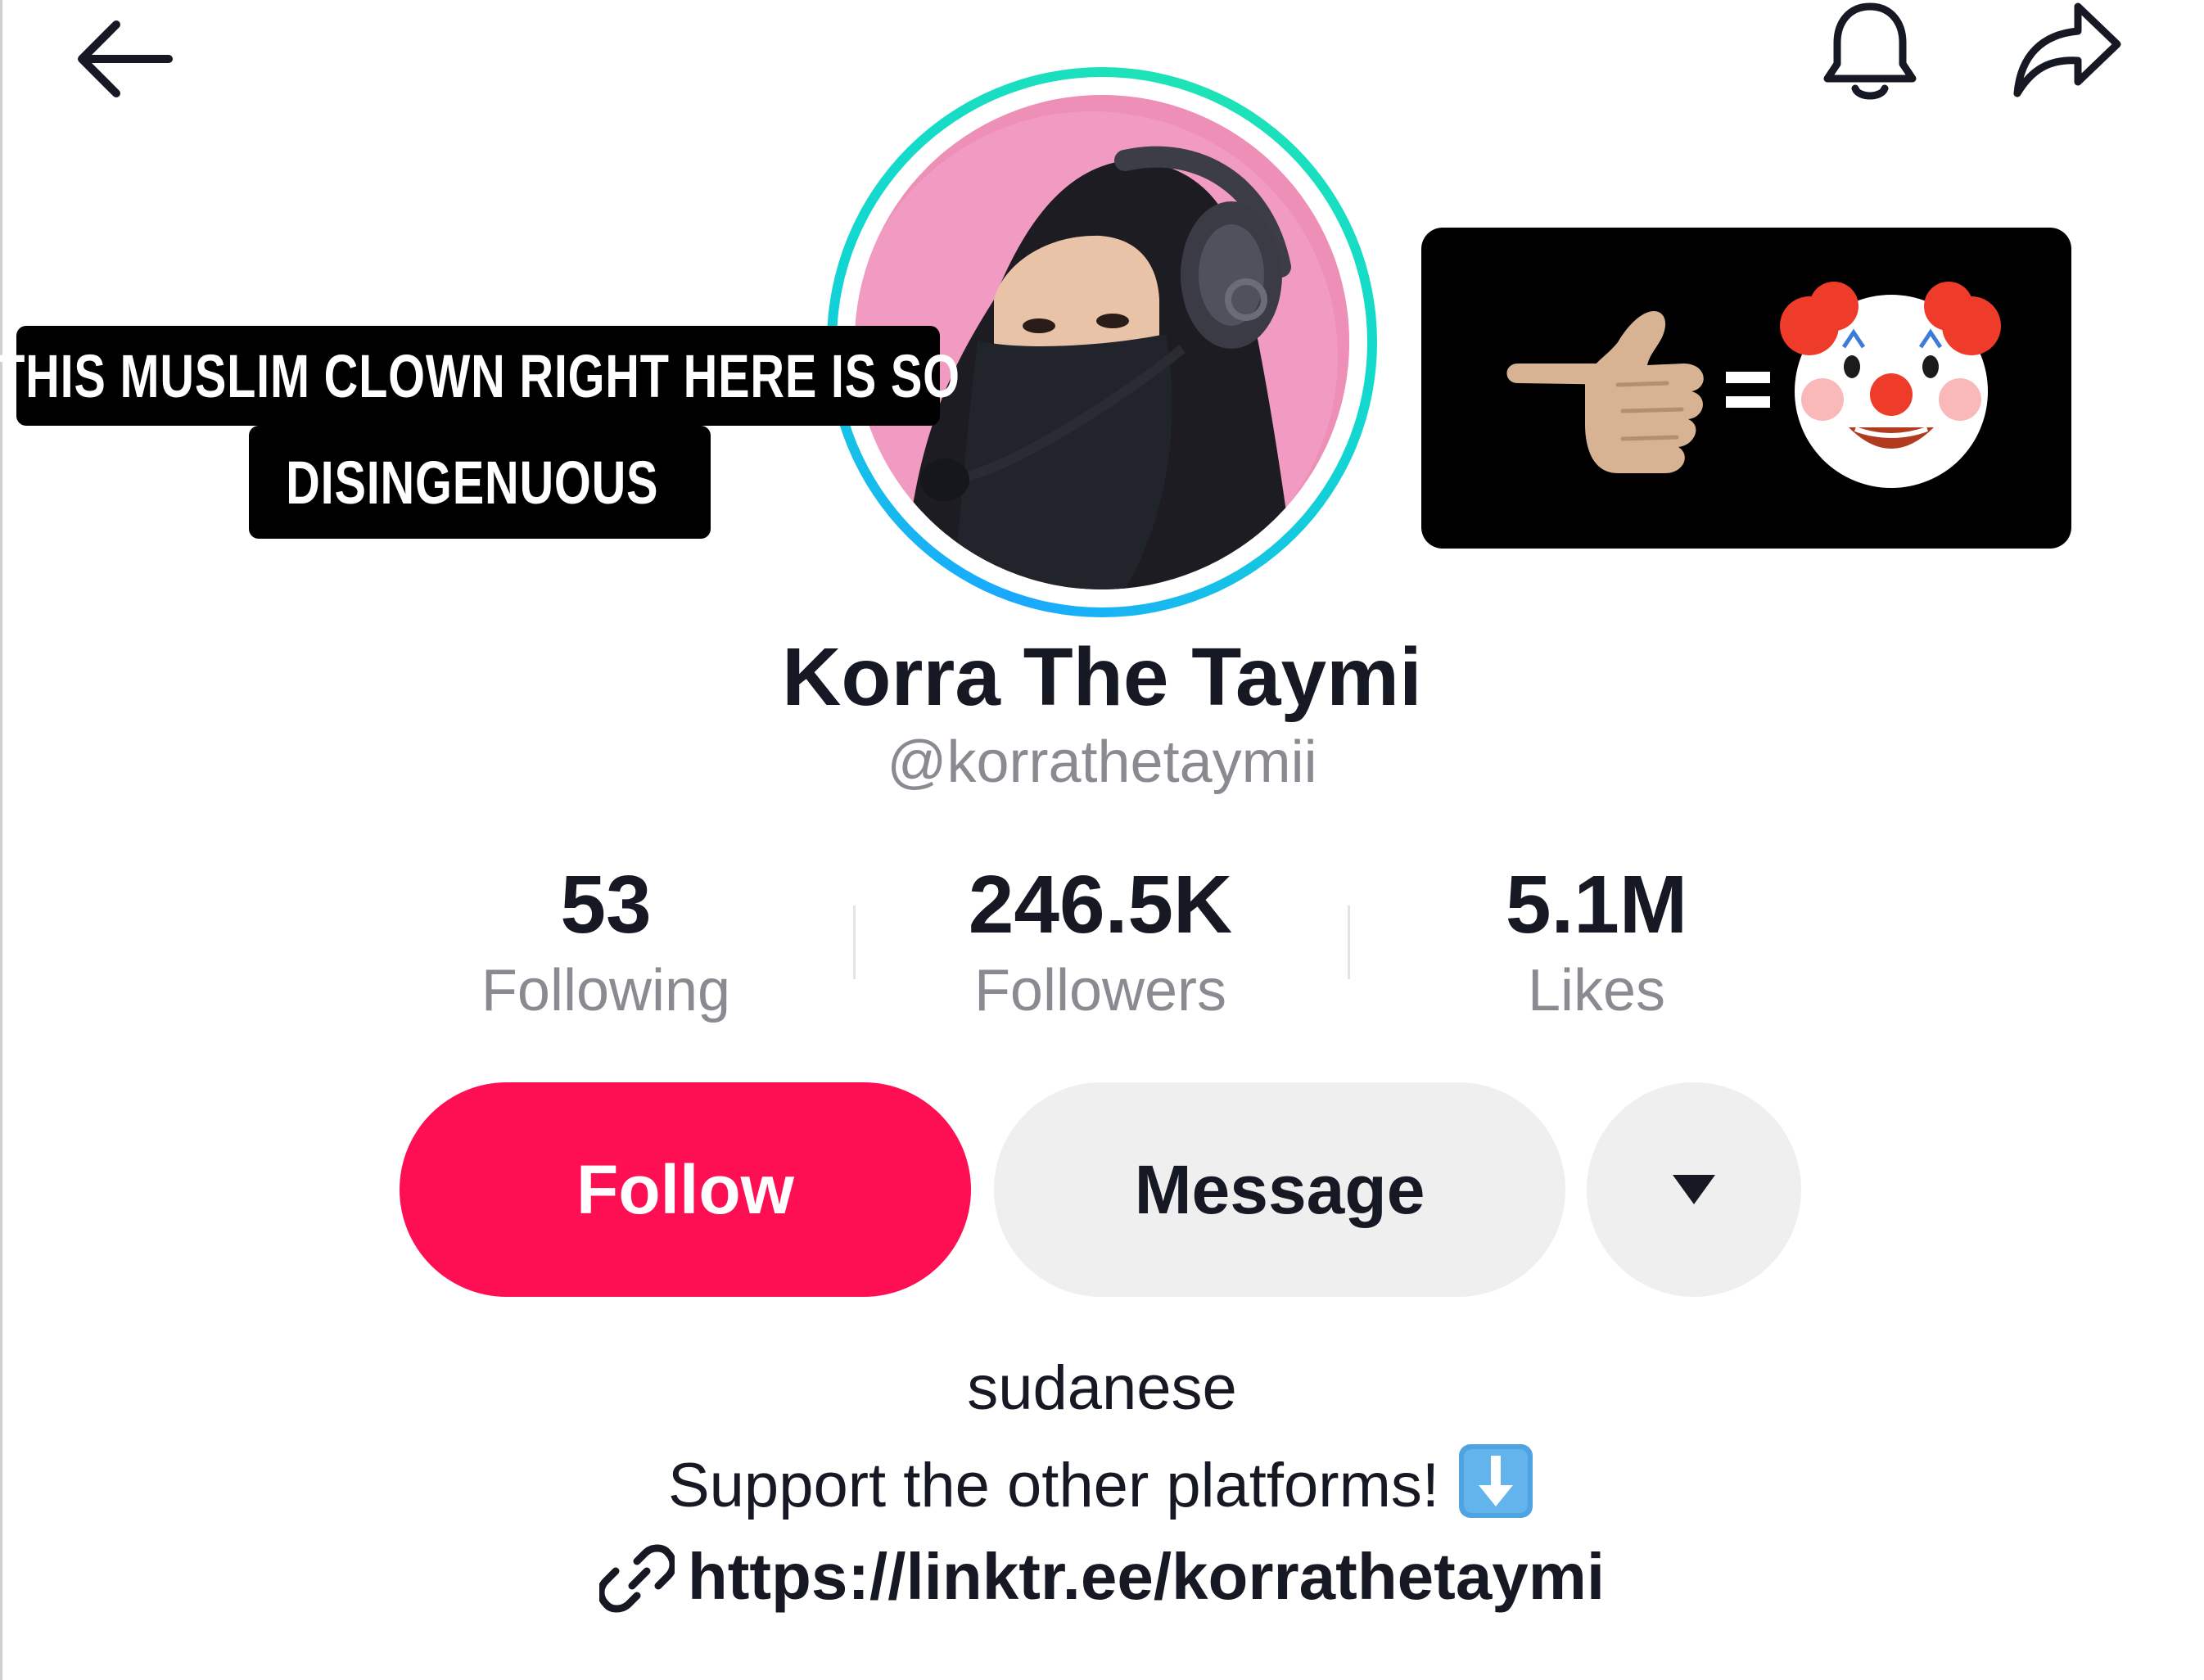 This screenshot has height=1680, width=2204. I want to click on down-arrow-icon, so click(1496, 1481).